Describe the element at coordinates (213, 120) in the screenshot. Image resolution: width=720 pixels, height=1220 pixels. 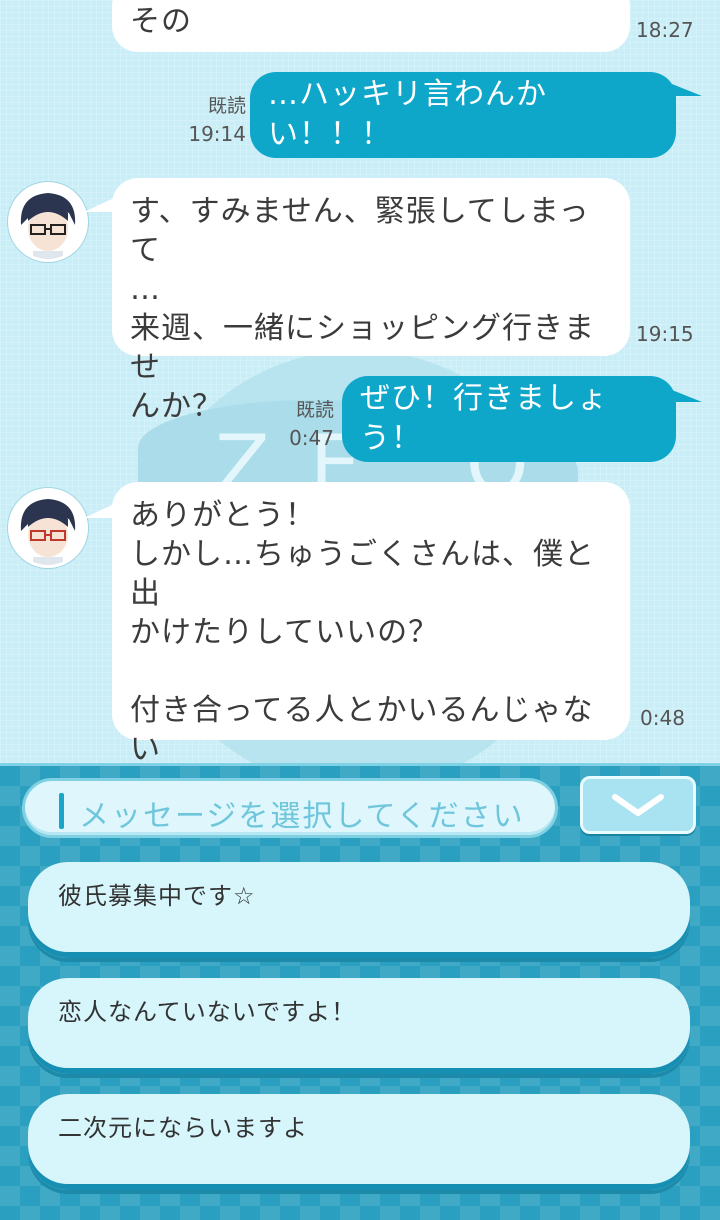
I see `read-receipt: 既読 19:14` at that location.